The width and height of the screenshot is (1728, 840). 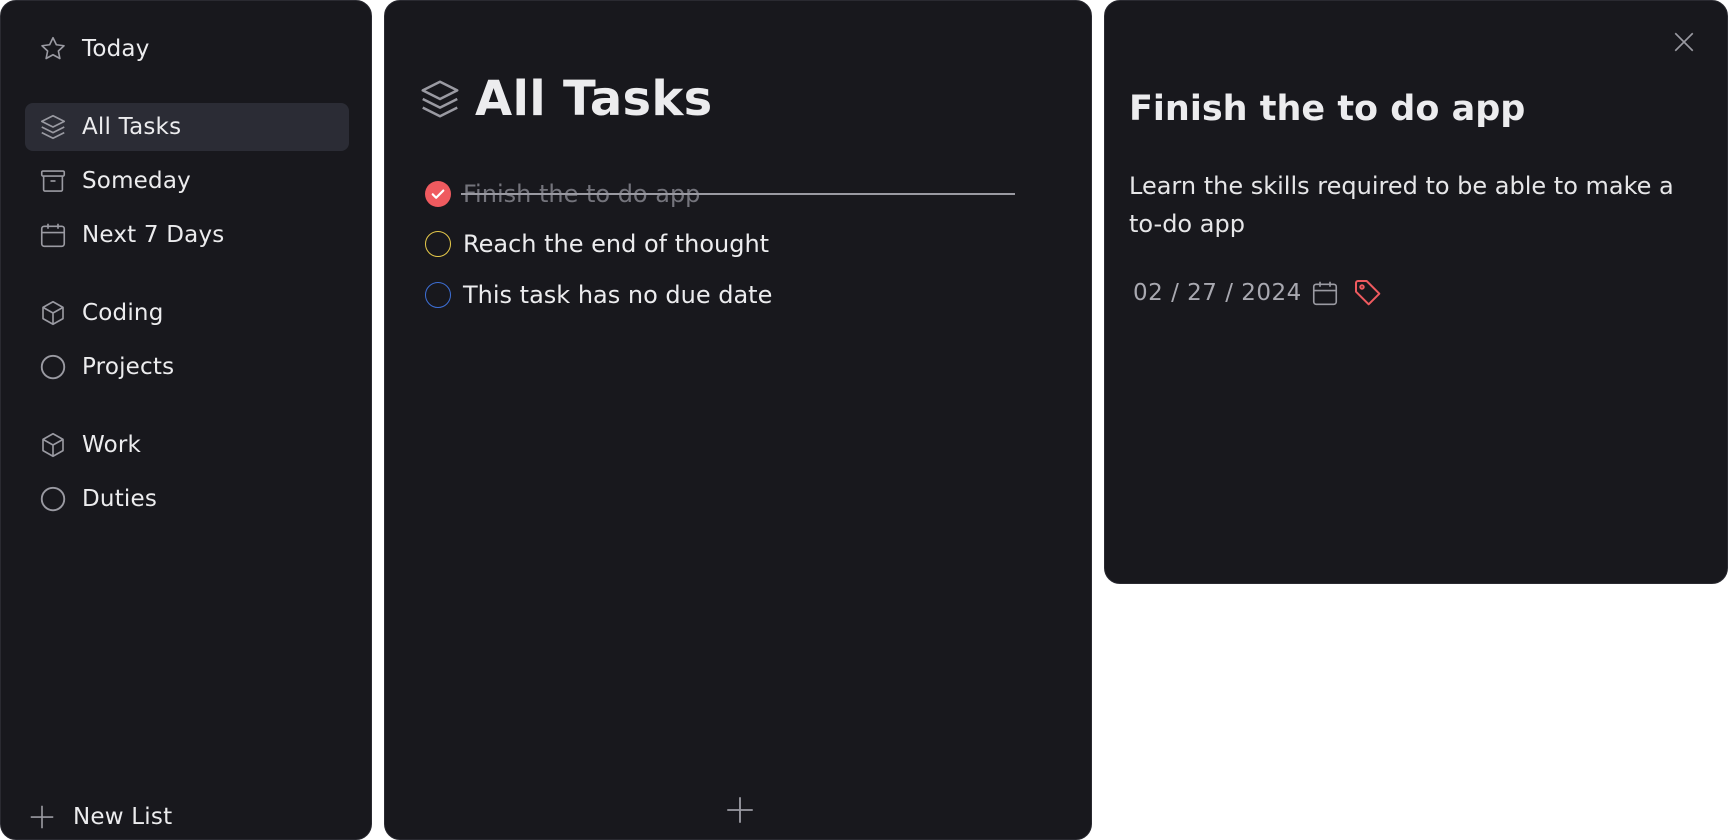 I want to click on sidebar-item-all-tasks: All Tasks, so click(x=187, y=127).